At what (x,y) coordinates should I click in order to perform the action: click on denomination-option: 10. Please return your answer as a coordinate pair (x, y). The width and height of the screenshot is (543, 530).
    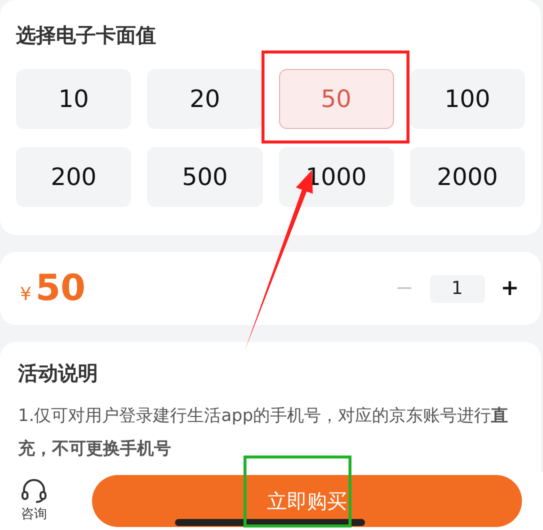
    Looking at the image, I should click on (74, 99).